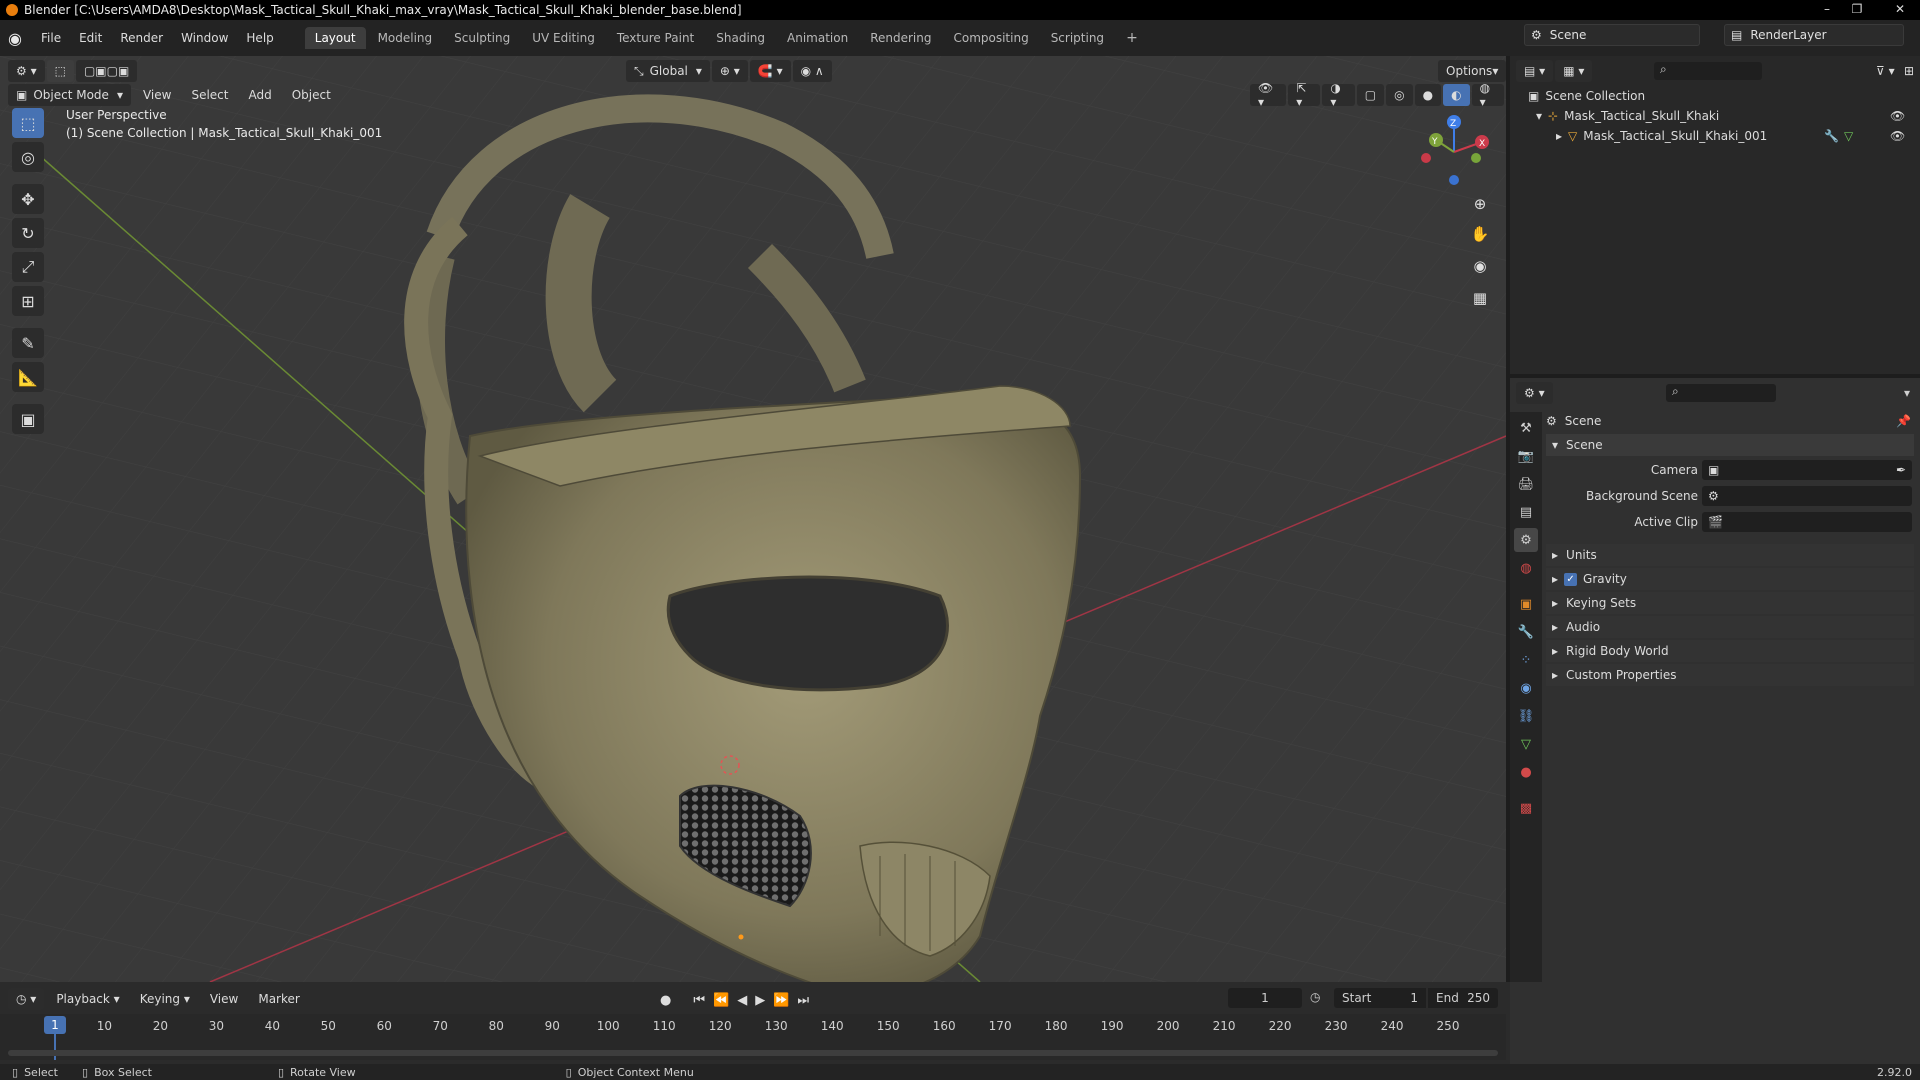  I want to click on measure-tool-icon: 📐, so click(28, 377).